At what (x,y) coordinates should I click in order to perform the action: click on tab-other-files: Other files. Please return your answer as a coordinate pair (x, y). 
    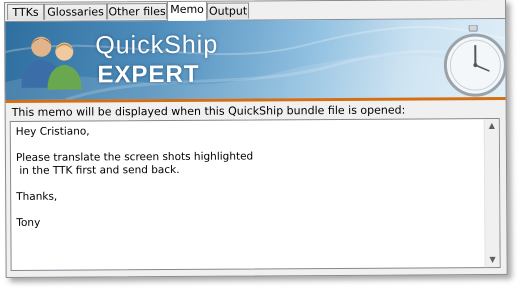
    Looking at the image, I should click on (137, 11).